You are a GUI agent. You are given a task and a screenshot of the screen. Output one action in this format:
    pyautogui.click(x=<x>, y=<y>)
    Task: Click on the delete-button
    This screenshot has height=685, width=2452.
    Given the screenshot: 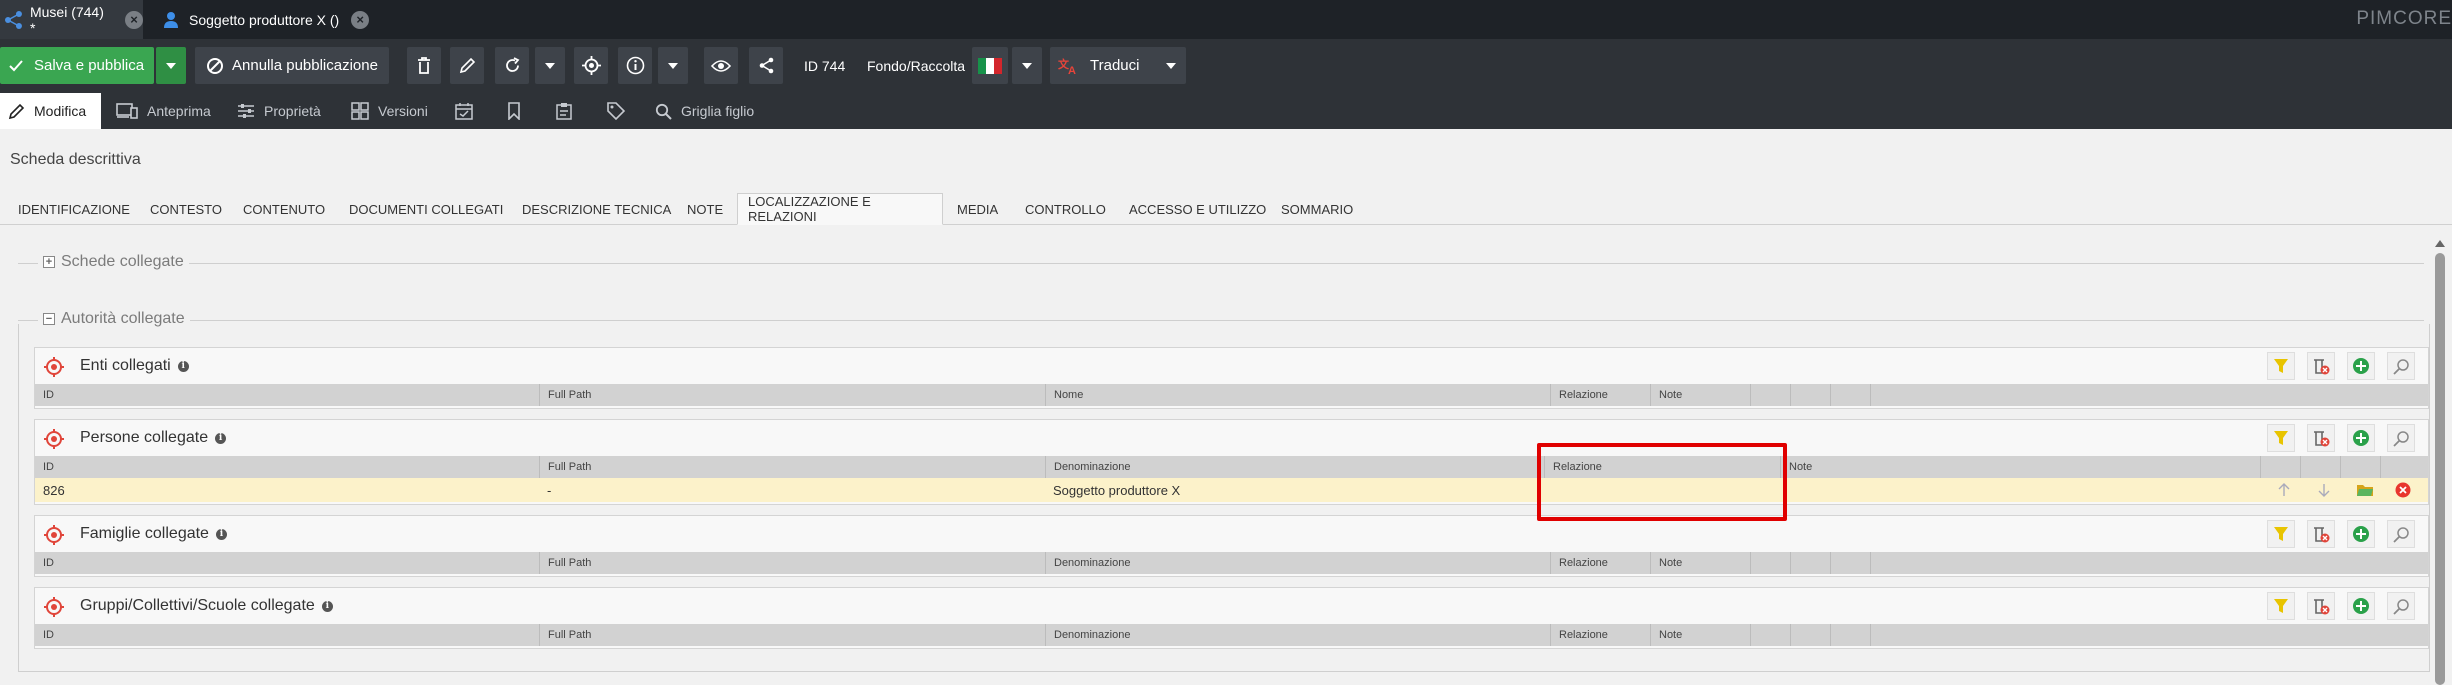 What is the action you would take?
    pyautogui.click(x=424, y=65)
    